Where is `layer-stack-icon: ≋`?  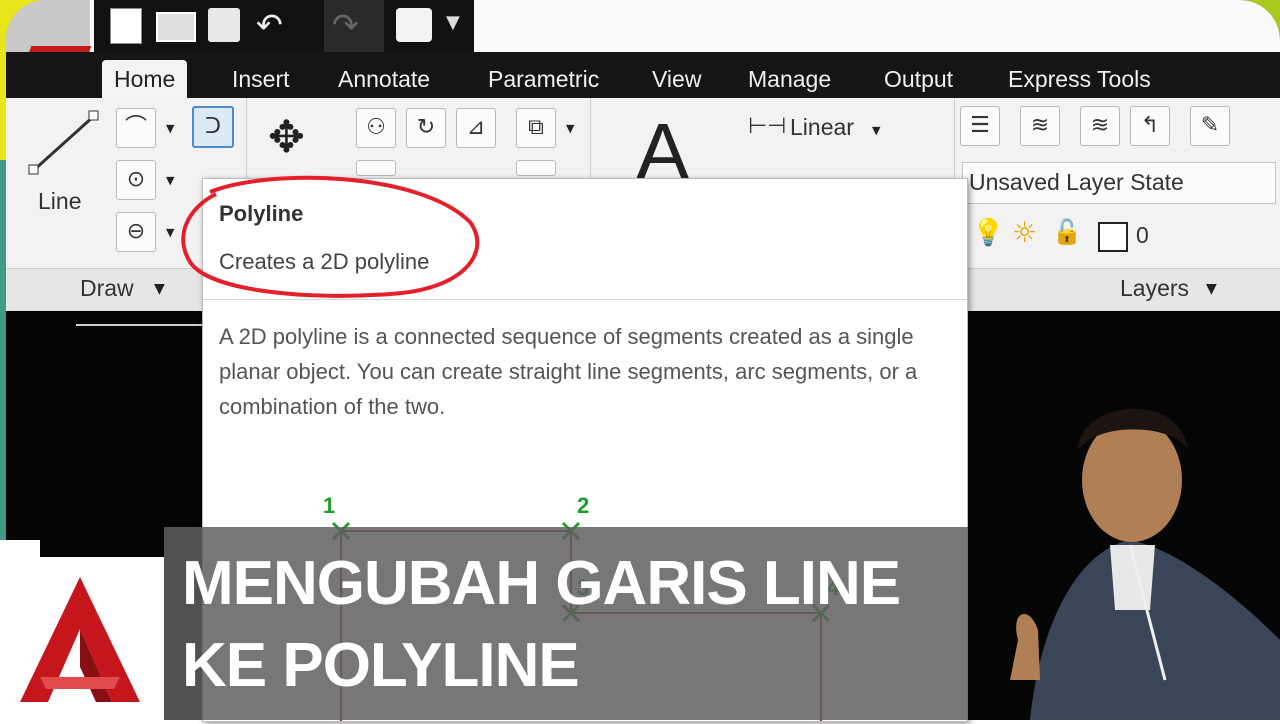 layer-stack-icon: ≋ is located at coordinates (1040, 125).